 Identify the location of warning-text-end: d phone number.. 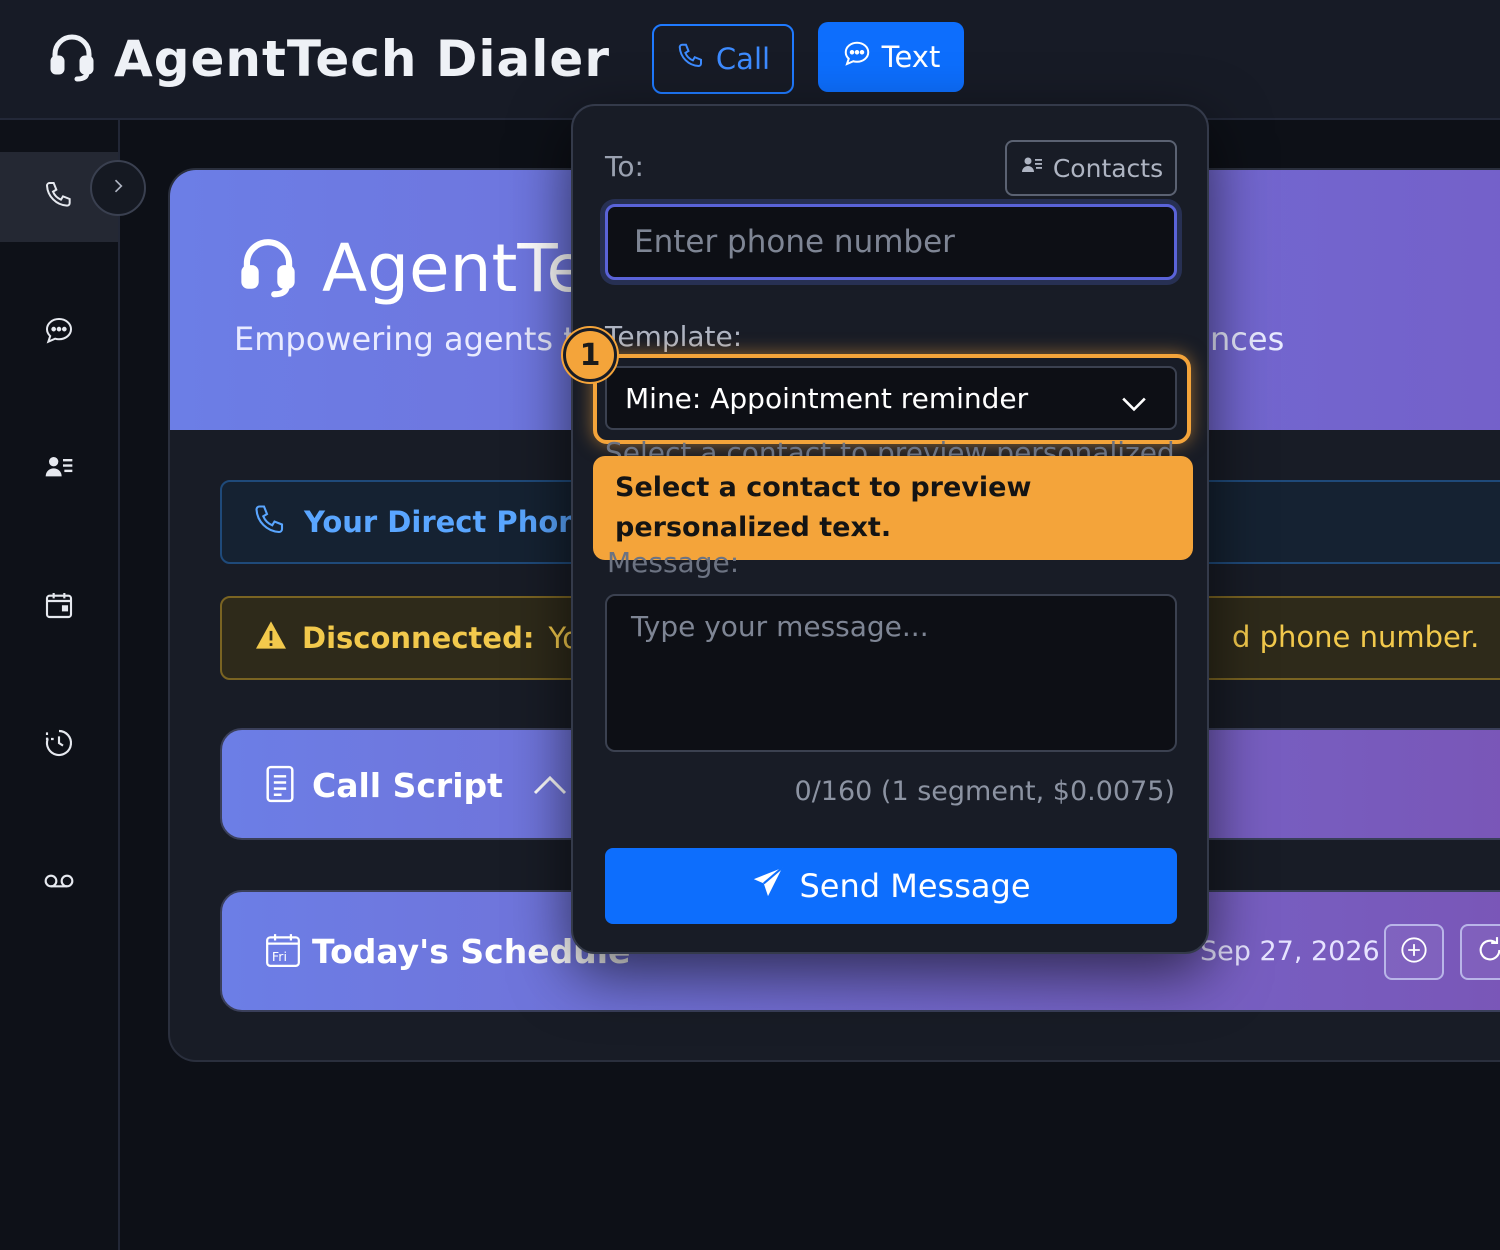
(1356, 637).